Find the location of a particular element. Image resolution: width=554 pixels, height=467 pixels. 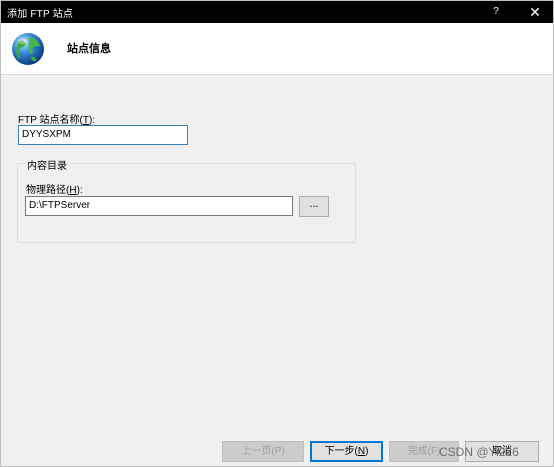

physical-path-label: 物理路径(H): is located at coordinates (54, 190).